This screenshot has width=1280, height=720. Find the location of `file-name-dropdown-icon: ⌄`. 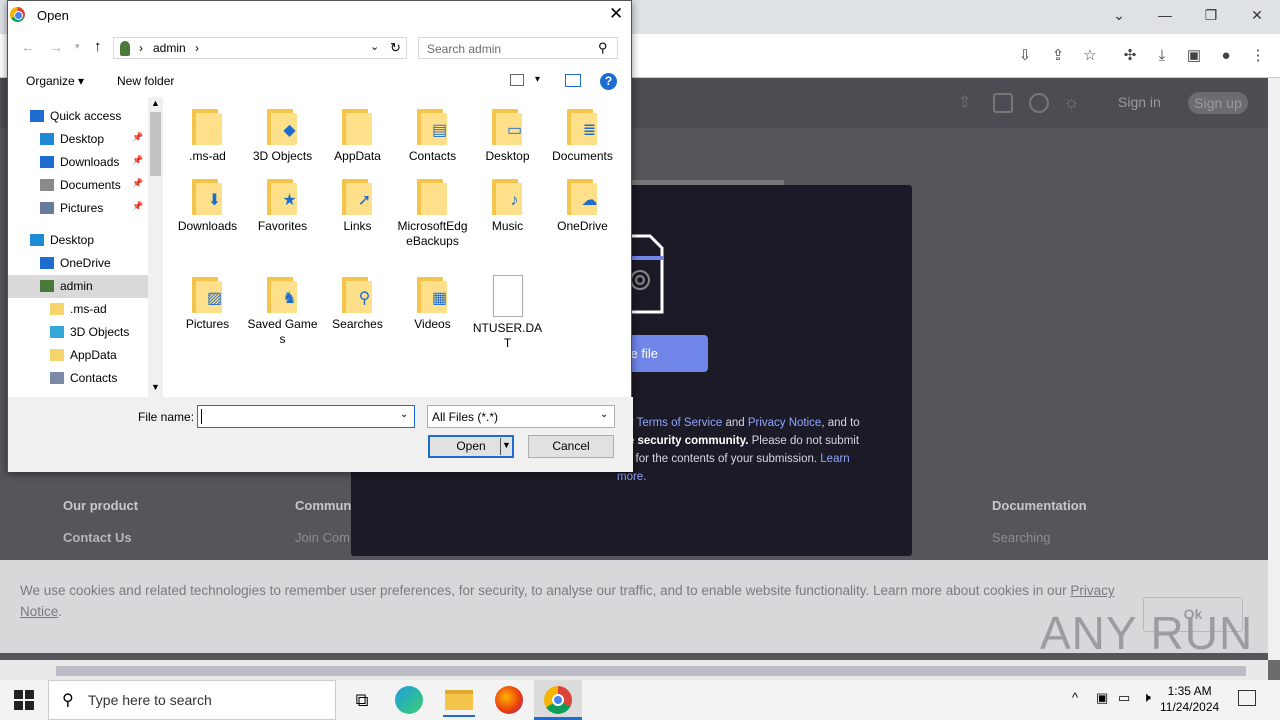

file-name-dropdown-icon: ⌄ is located at coordinates (404, 414).